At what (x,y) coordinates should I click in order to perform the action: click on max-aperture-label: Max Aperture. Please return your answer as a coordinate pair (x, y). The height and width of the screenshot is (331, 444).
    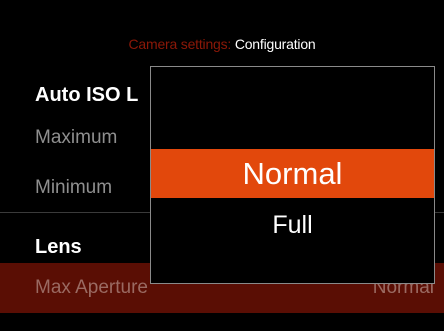
    Looking at the image, I should click on (91, 287).